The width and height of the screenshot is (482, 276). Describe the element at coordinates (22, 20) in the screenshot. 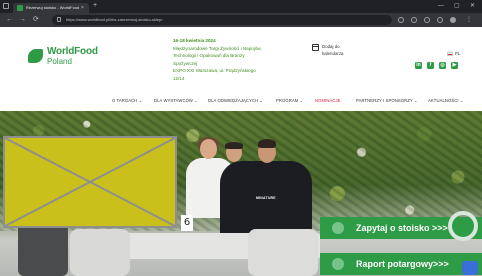

I see `forward-icon: →` at that location.